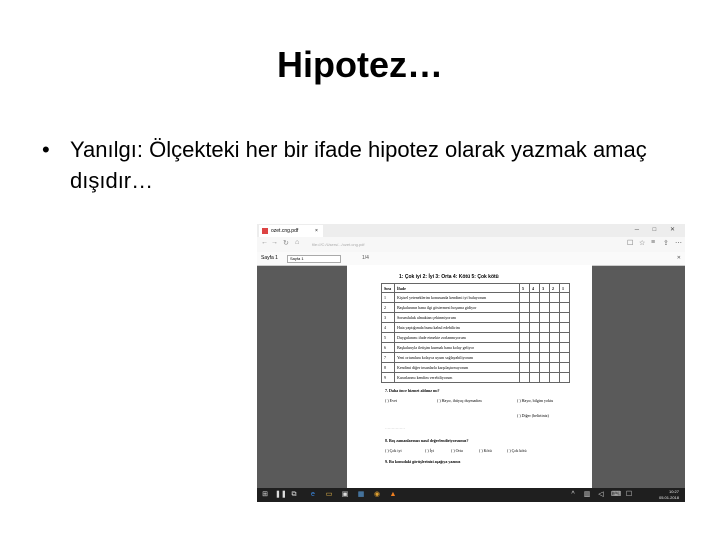 This screenshot has height=540, width=720. Describe the element at coordinates (291, 231) in the screenshot. I see `browser-tab: ozet.cng.pdf ×` at that location.